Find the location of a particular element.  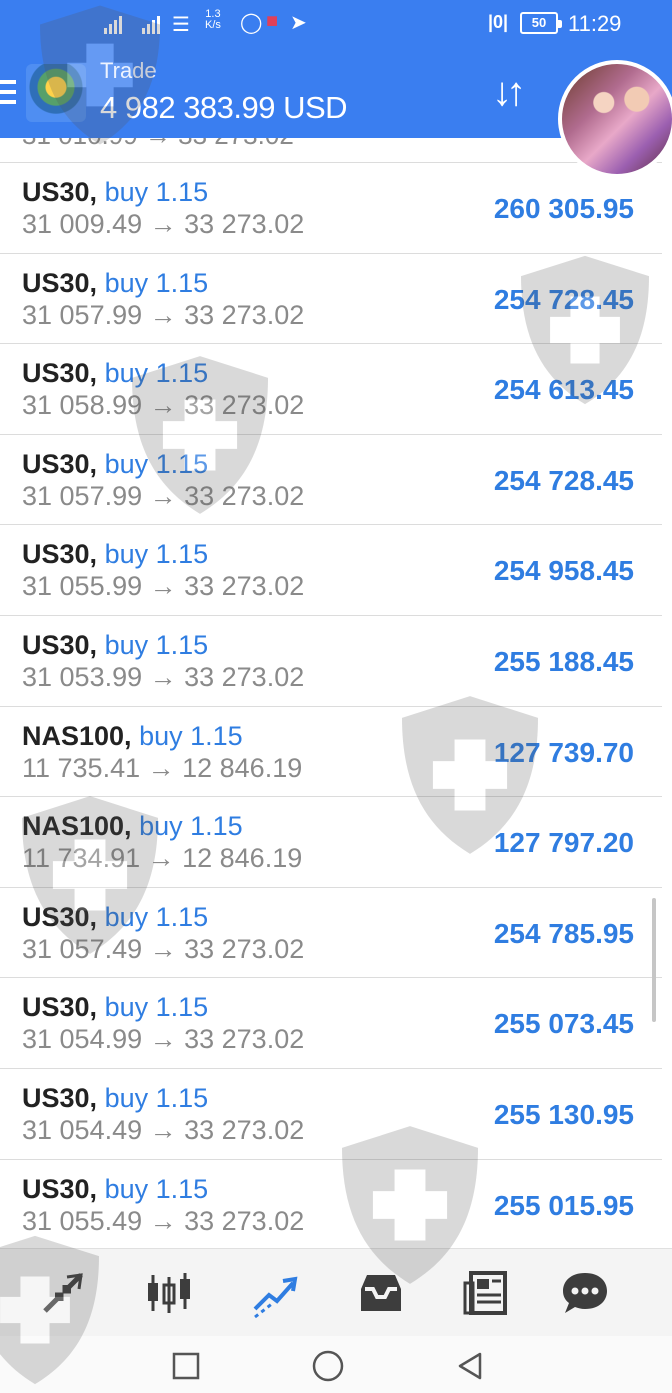

scrollbar is located at coordinates (654, 960).